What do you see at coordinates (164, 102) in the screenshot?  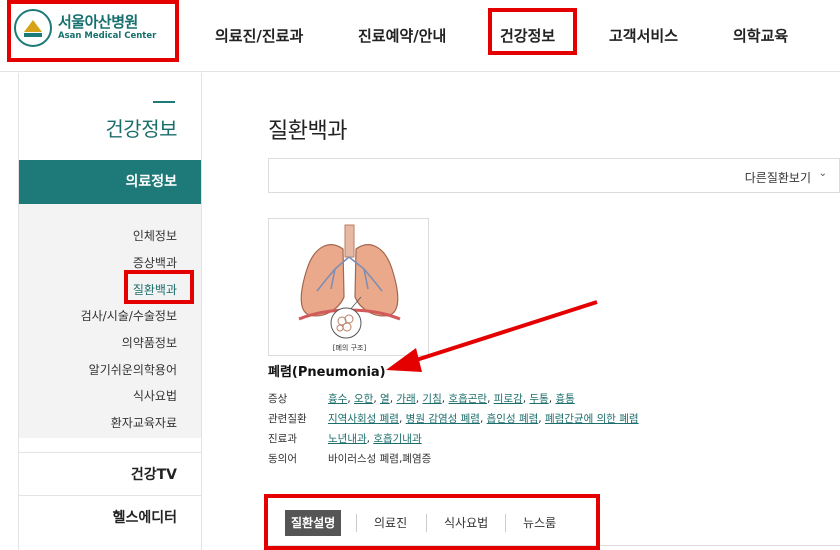 I see `sidebar-deco-line` at bounding box center [164, 102].